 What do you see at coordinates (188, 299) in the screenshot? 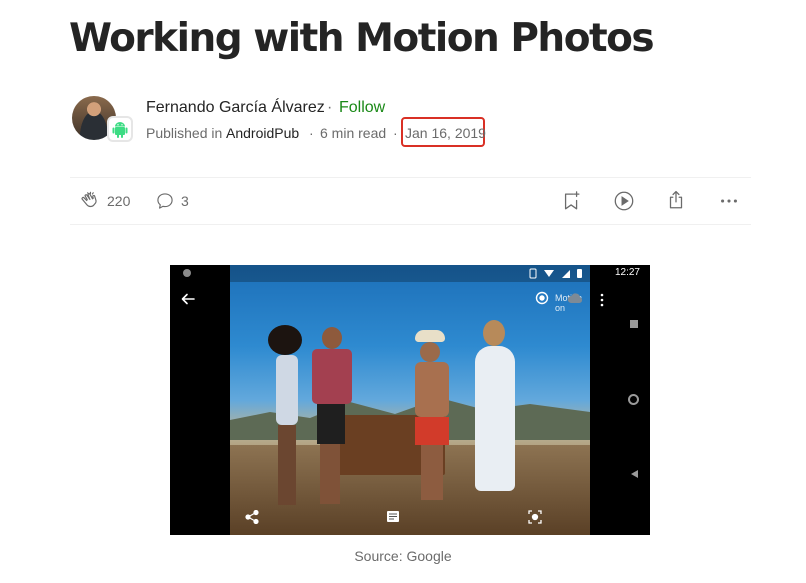
I see `back-arrow-icon` at bounding box center [188, 299].